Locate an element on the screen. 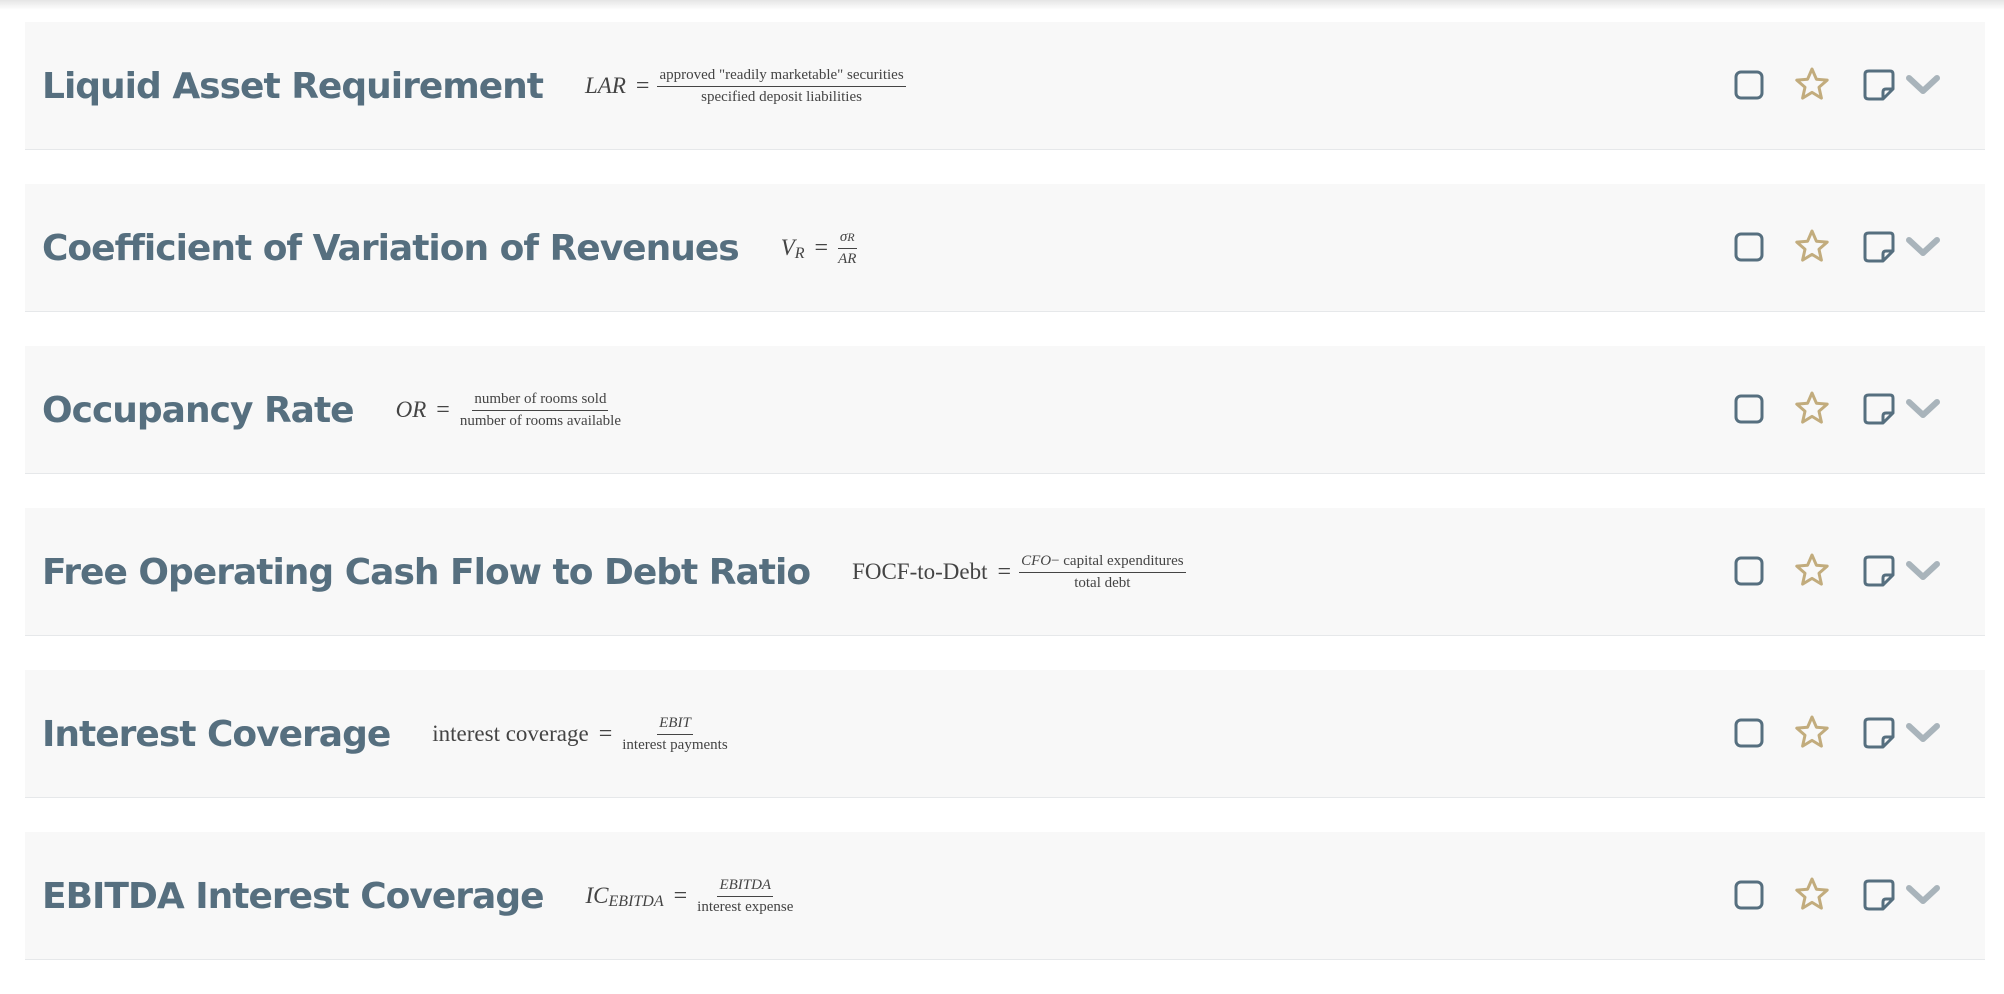  formula-lhs: OR is located at coordinates (411, 409).